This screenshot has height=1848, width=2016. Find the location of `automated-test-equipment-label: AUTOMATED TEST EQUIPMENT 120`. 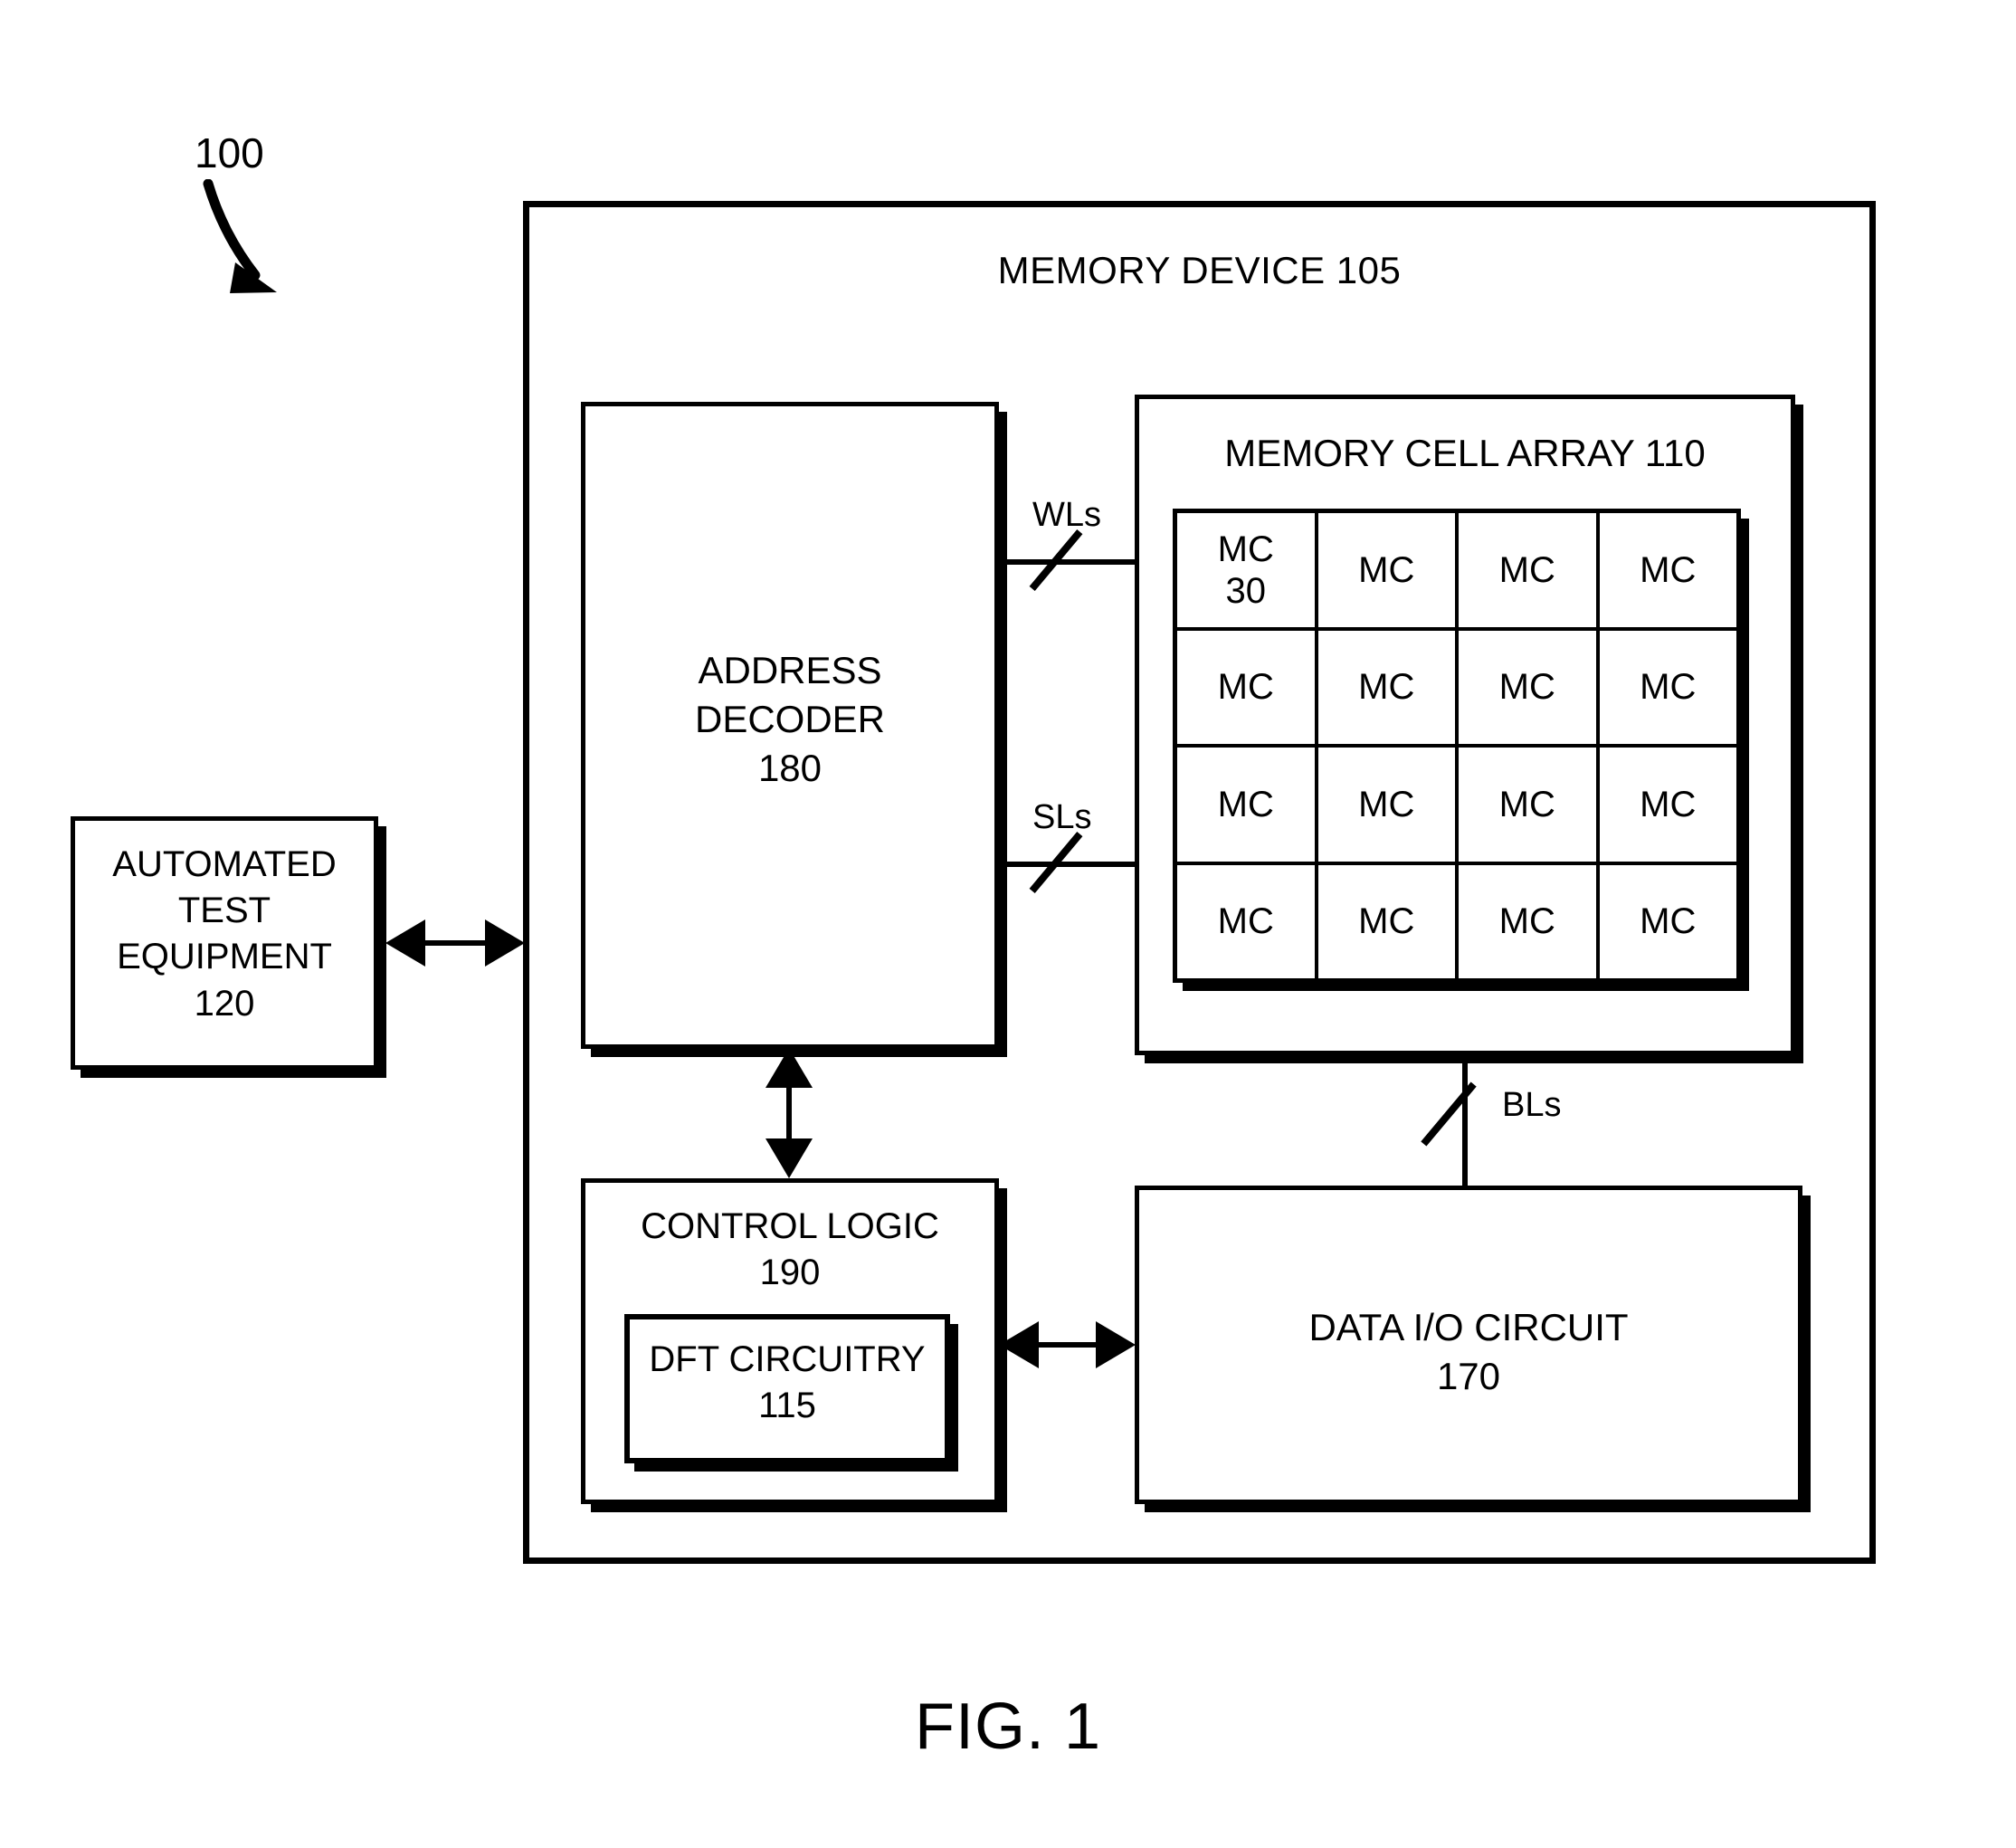

automated-test-equipment-label: AUTOMATED TEST EQUIPMENT 120 is located at coordinates (225, 934).